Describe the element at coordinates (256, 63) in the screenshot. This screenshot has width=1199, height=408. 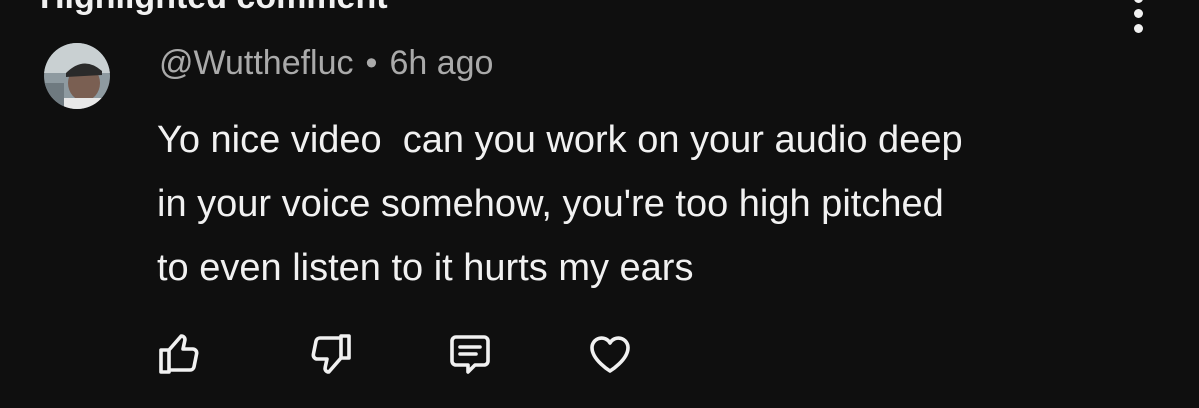
I see `comment-author: @Wutthefluc` at that location.